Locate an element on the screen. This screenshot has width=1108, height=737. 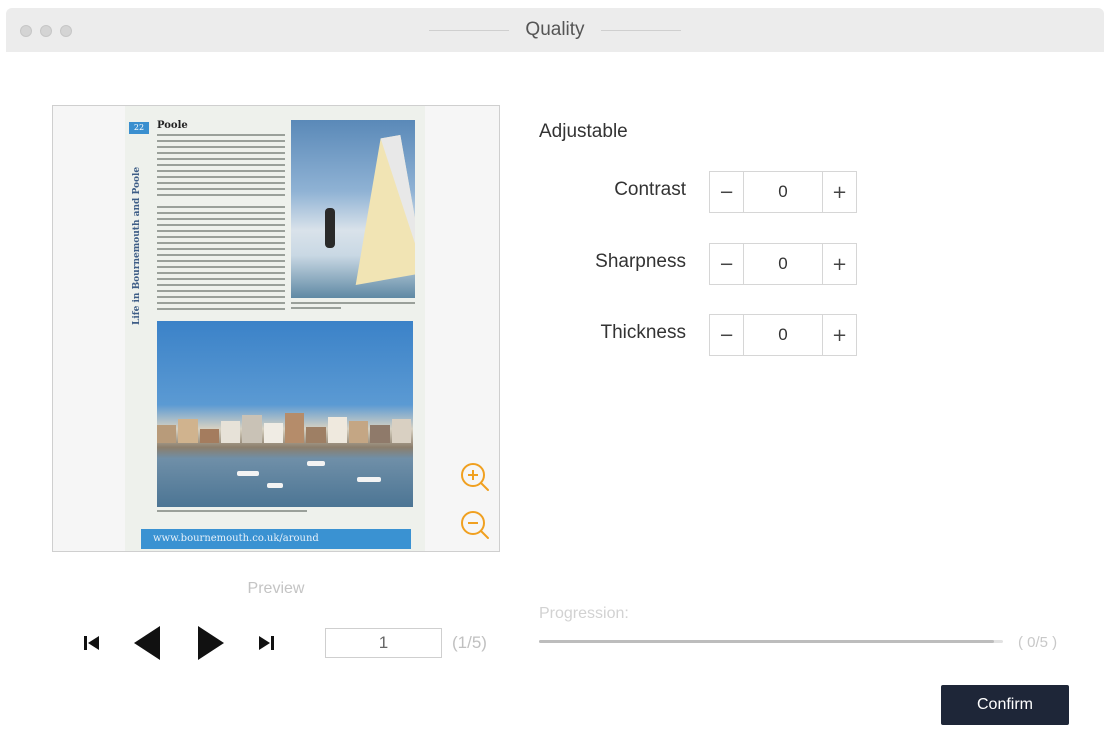
sharpness-decrease-button: − is located at coordinates (727, 264).